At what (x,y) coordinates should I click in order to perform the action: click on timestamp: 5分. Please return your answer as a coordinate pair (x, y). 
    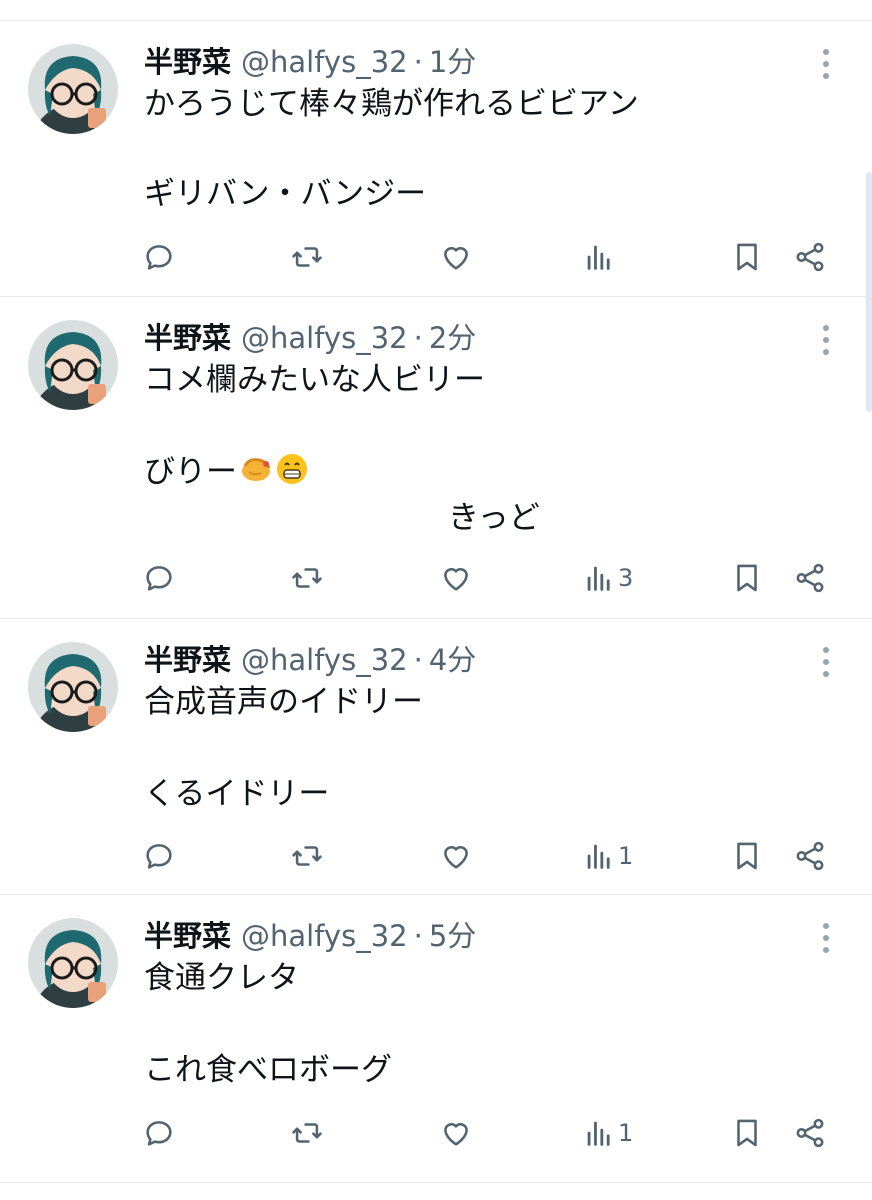
    Looking at the image, I should click on (452, 936).